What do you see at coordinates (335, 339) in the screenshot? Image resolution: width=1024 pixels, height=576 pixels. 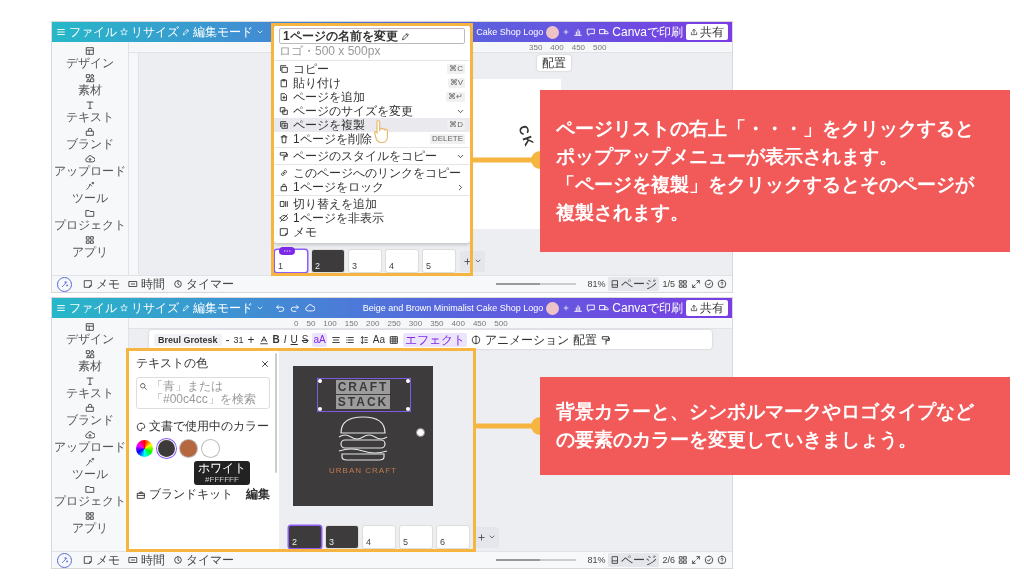 I see `align-center-icon` at bounding box center [335, 339].